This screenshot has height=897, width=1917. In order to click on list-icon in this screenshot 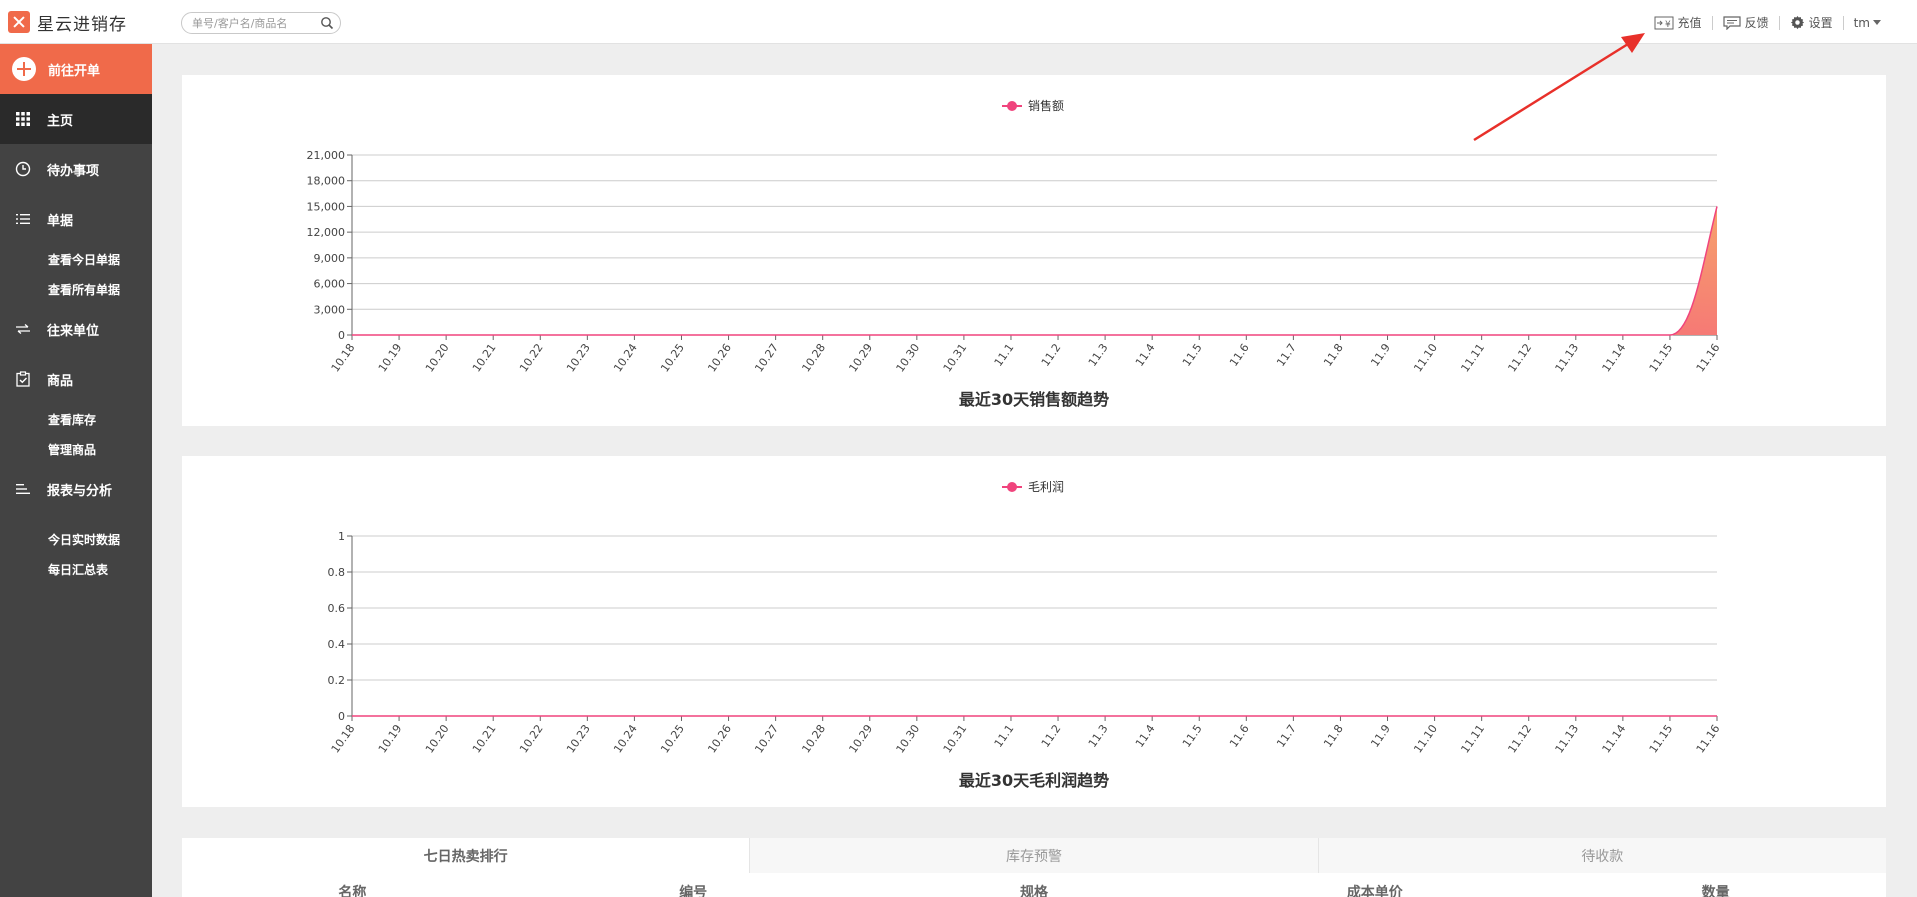, I will do `click(23, 219)`.